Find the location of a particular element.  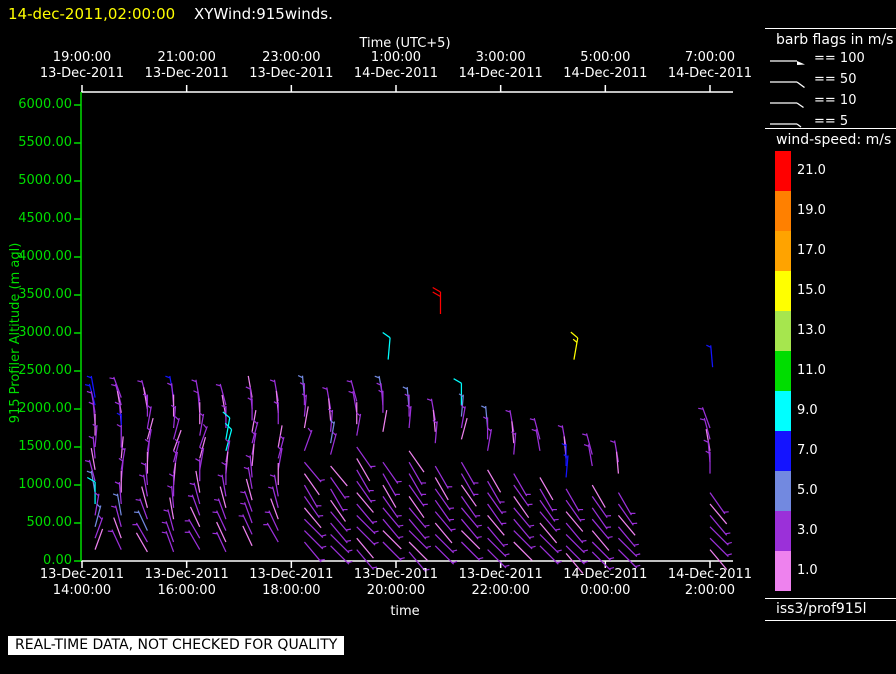

y-axis-tick-label: 5500.00 is located at coordinates (45, 142).